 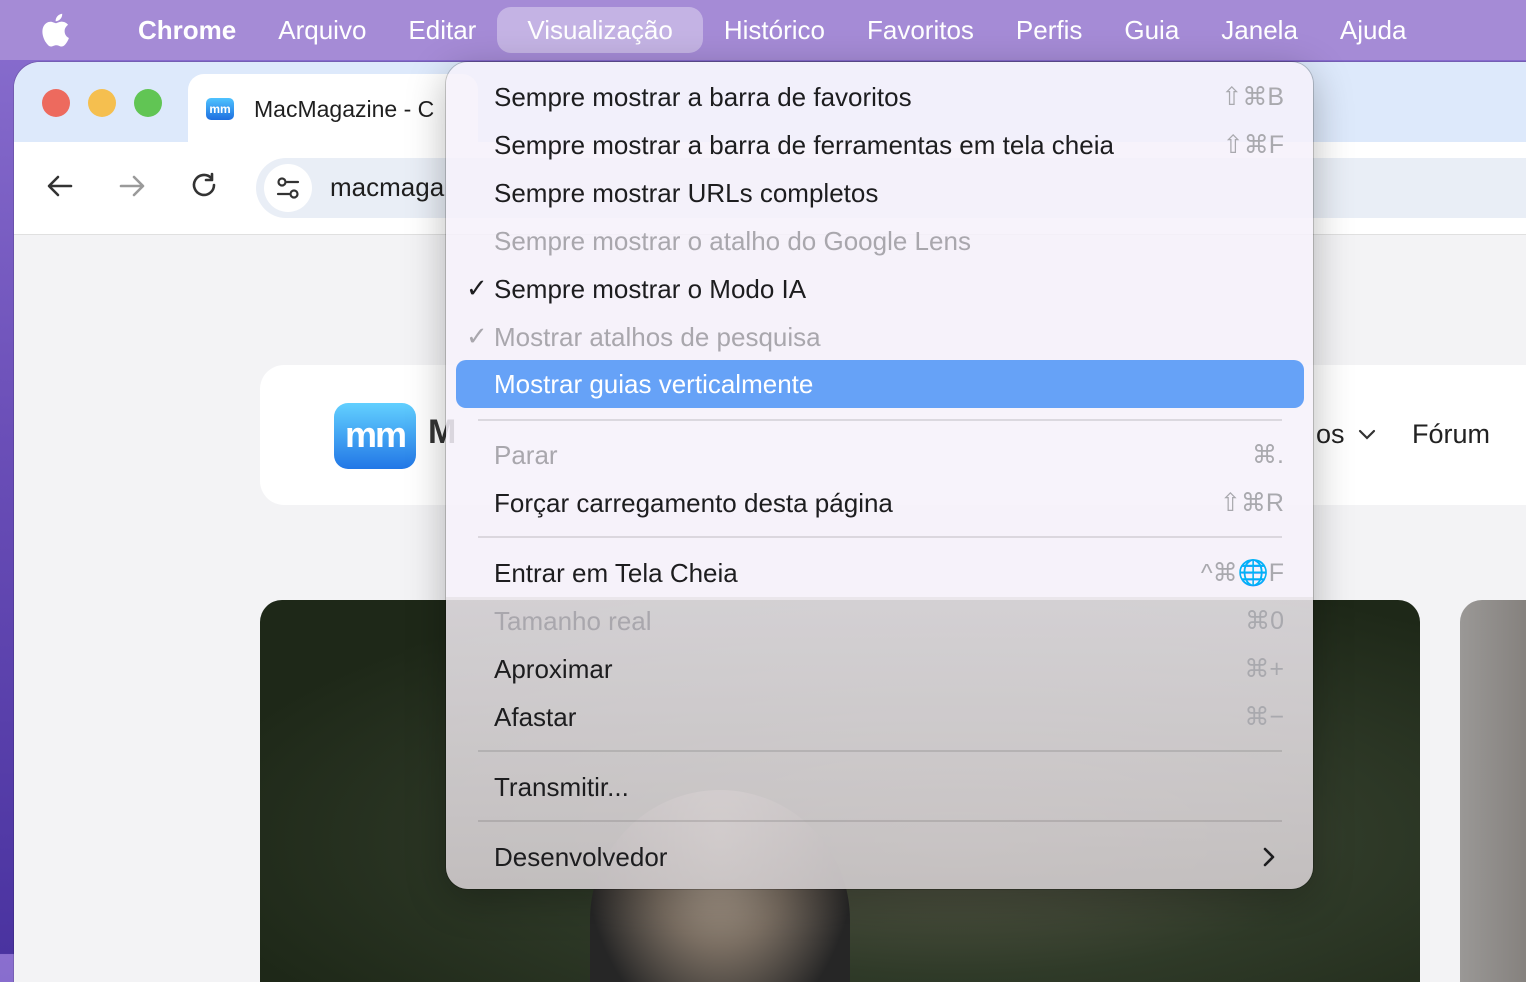 I want to click on menu-item-force-reload: Forçar carregamento desta página ⇧⌘R, so click(x=880, y=503).